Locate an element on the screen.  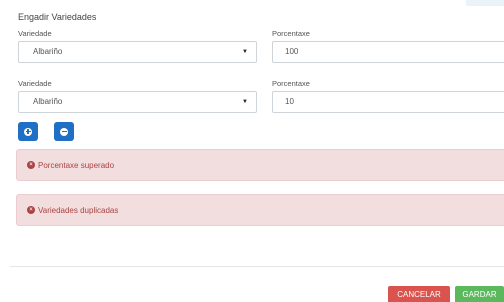
variety-label-2: Variedade is located at coordinates (35, 83).